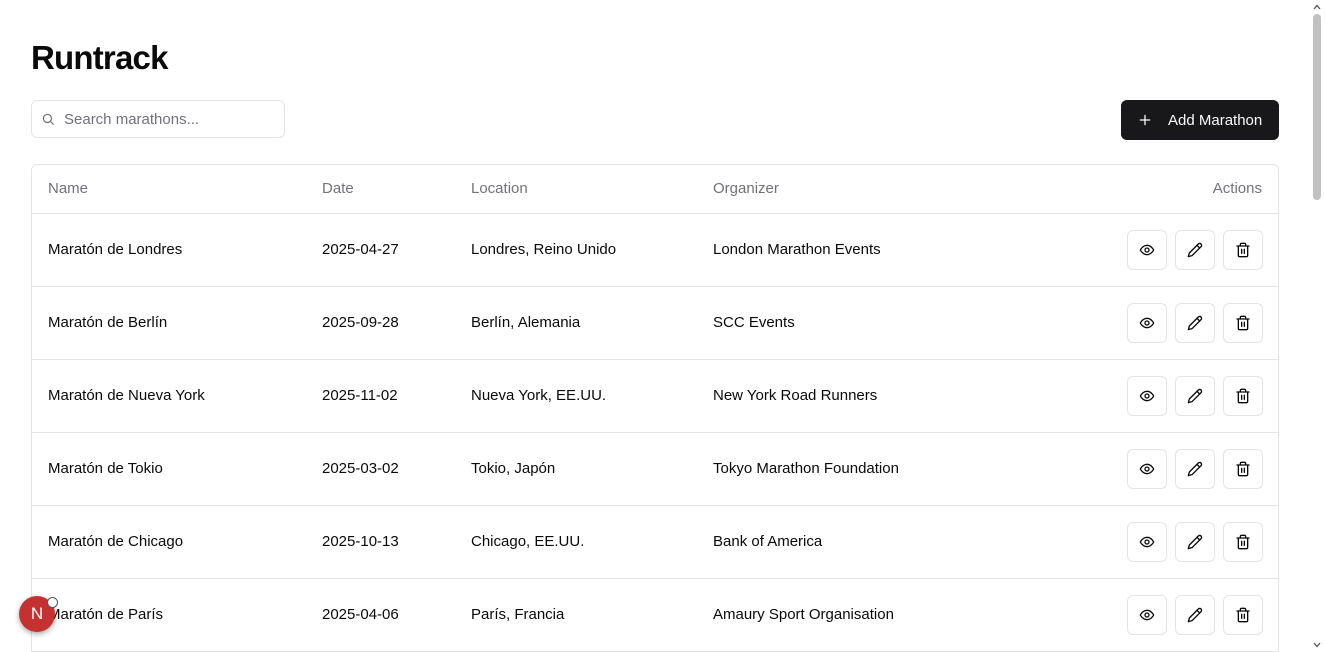 This screenshot has width=1325, height=652. What do you see at coordinates (803, 614) in the screenshot?
I see `cell-organizer: Amaury Sport Organisation` at bounding box center [803, 614].